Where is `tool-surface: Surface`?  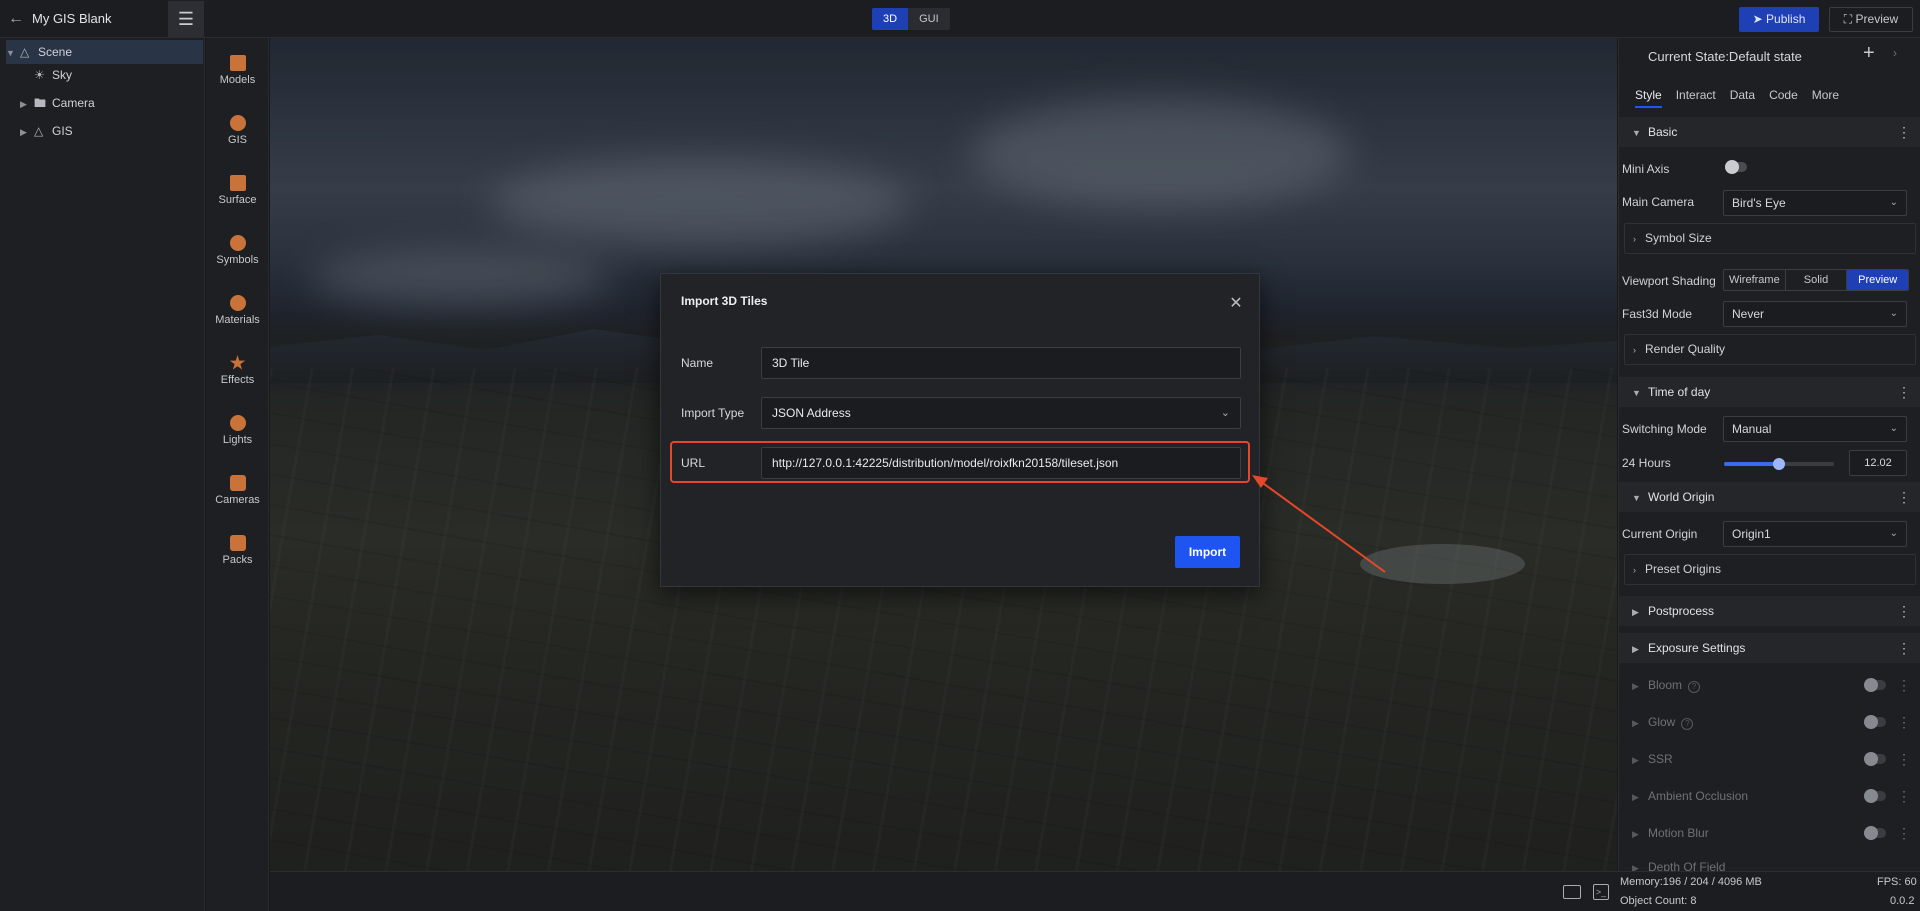 tool-surface: Surface is located at coordinates (237, 188).